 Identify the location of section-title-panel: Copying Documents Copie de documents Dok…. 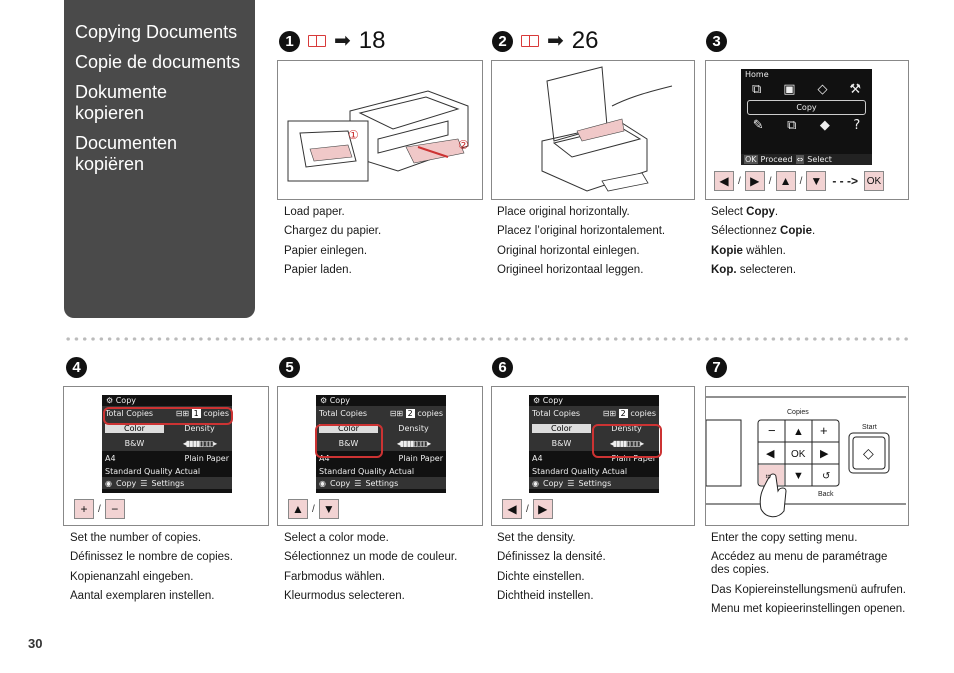
(159, 159).